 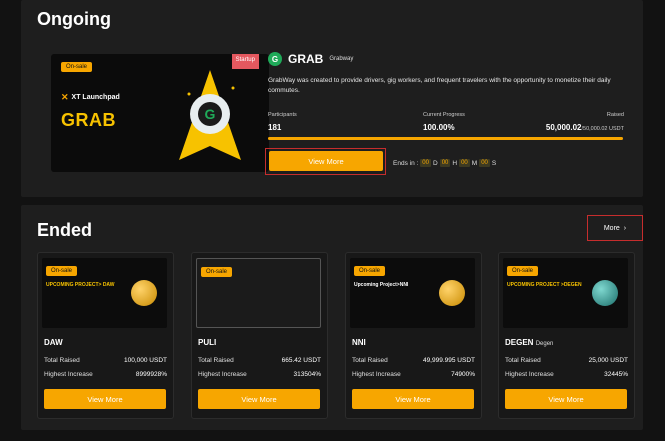 I want to click on project-name: GRAB, so click(x=306, y=59).